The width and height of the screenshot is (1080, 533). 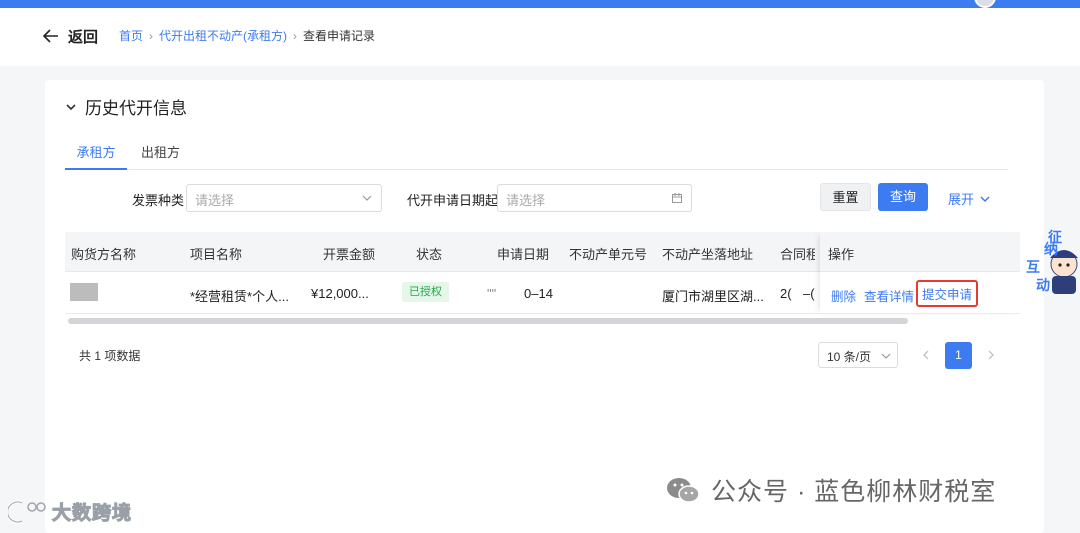 What do you see at coordinates (1033, 268) in the screenshot?
I see `widget-text-2: 互` at bounding box center [1033, 268].